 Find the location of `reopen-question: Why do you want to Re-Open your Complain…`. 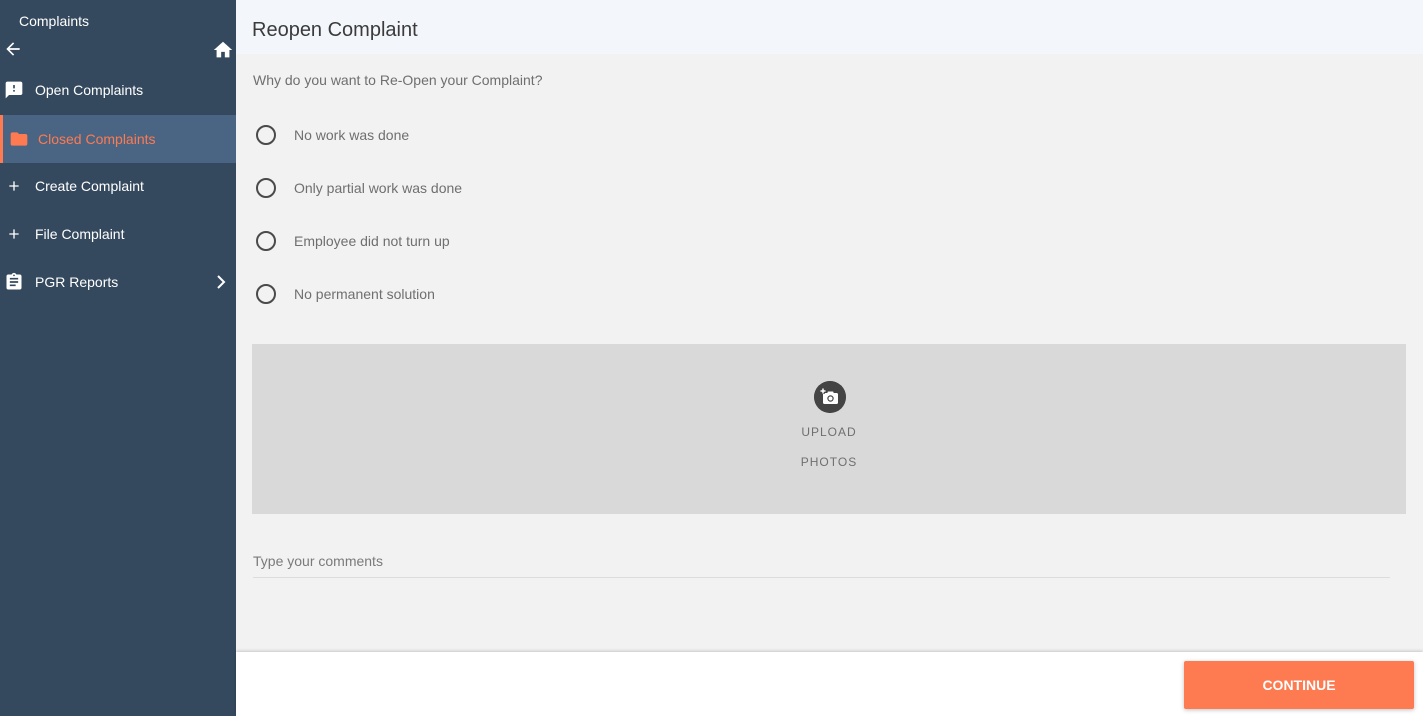

reopen-question: Why do you want to Re-Open your Complain… is located at coordinates (398, 80).